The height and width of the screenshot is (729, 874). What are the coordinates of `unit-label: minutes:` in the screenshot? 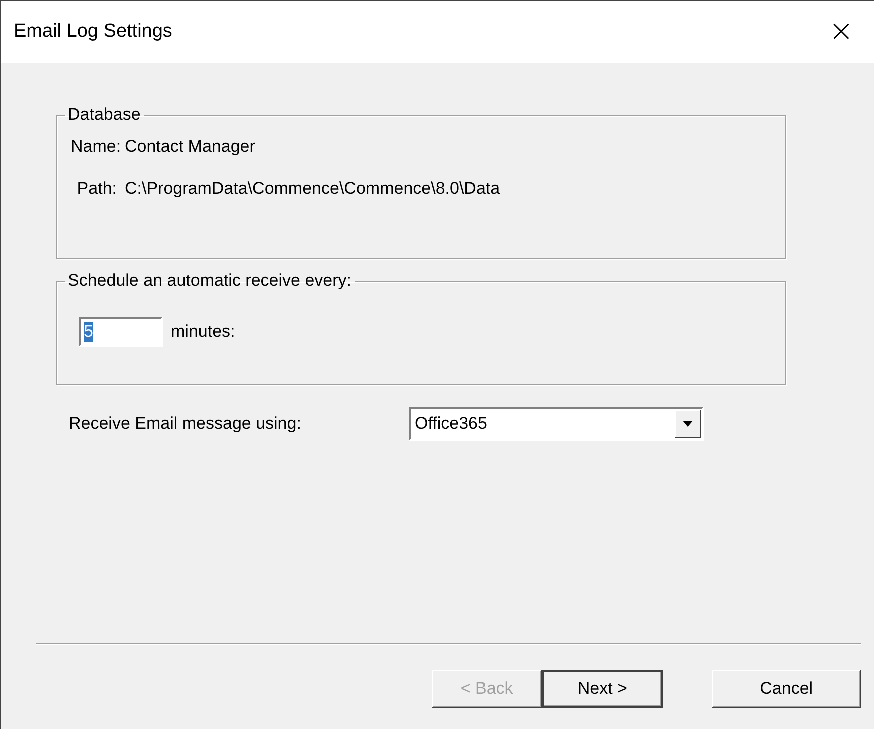 It's located at (203, 332).